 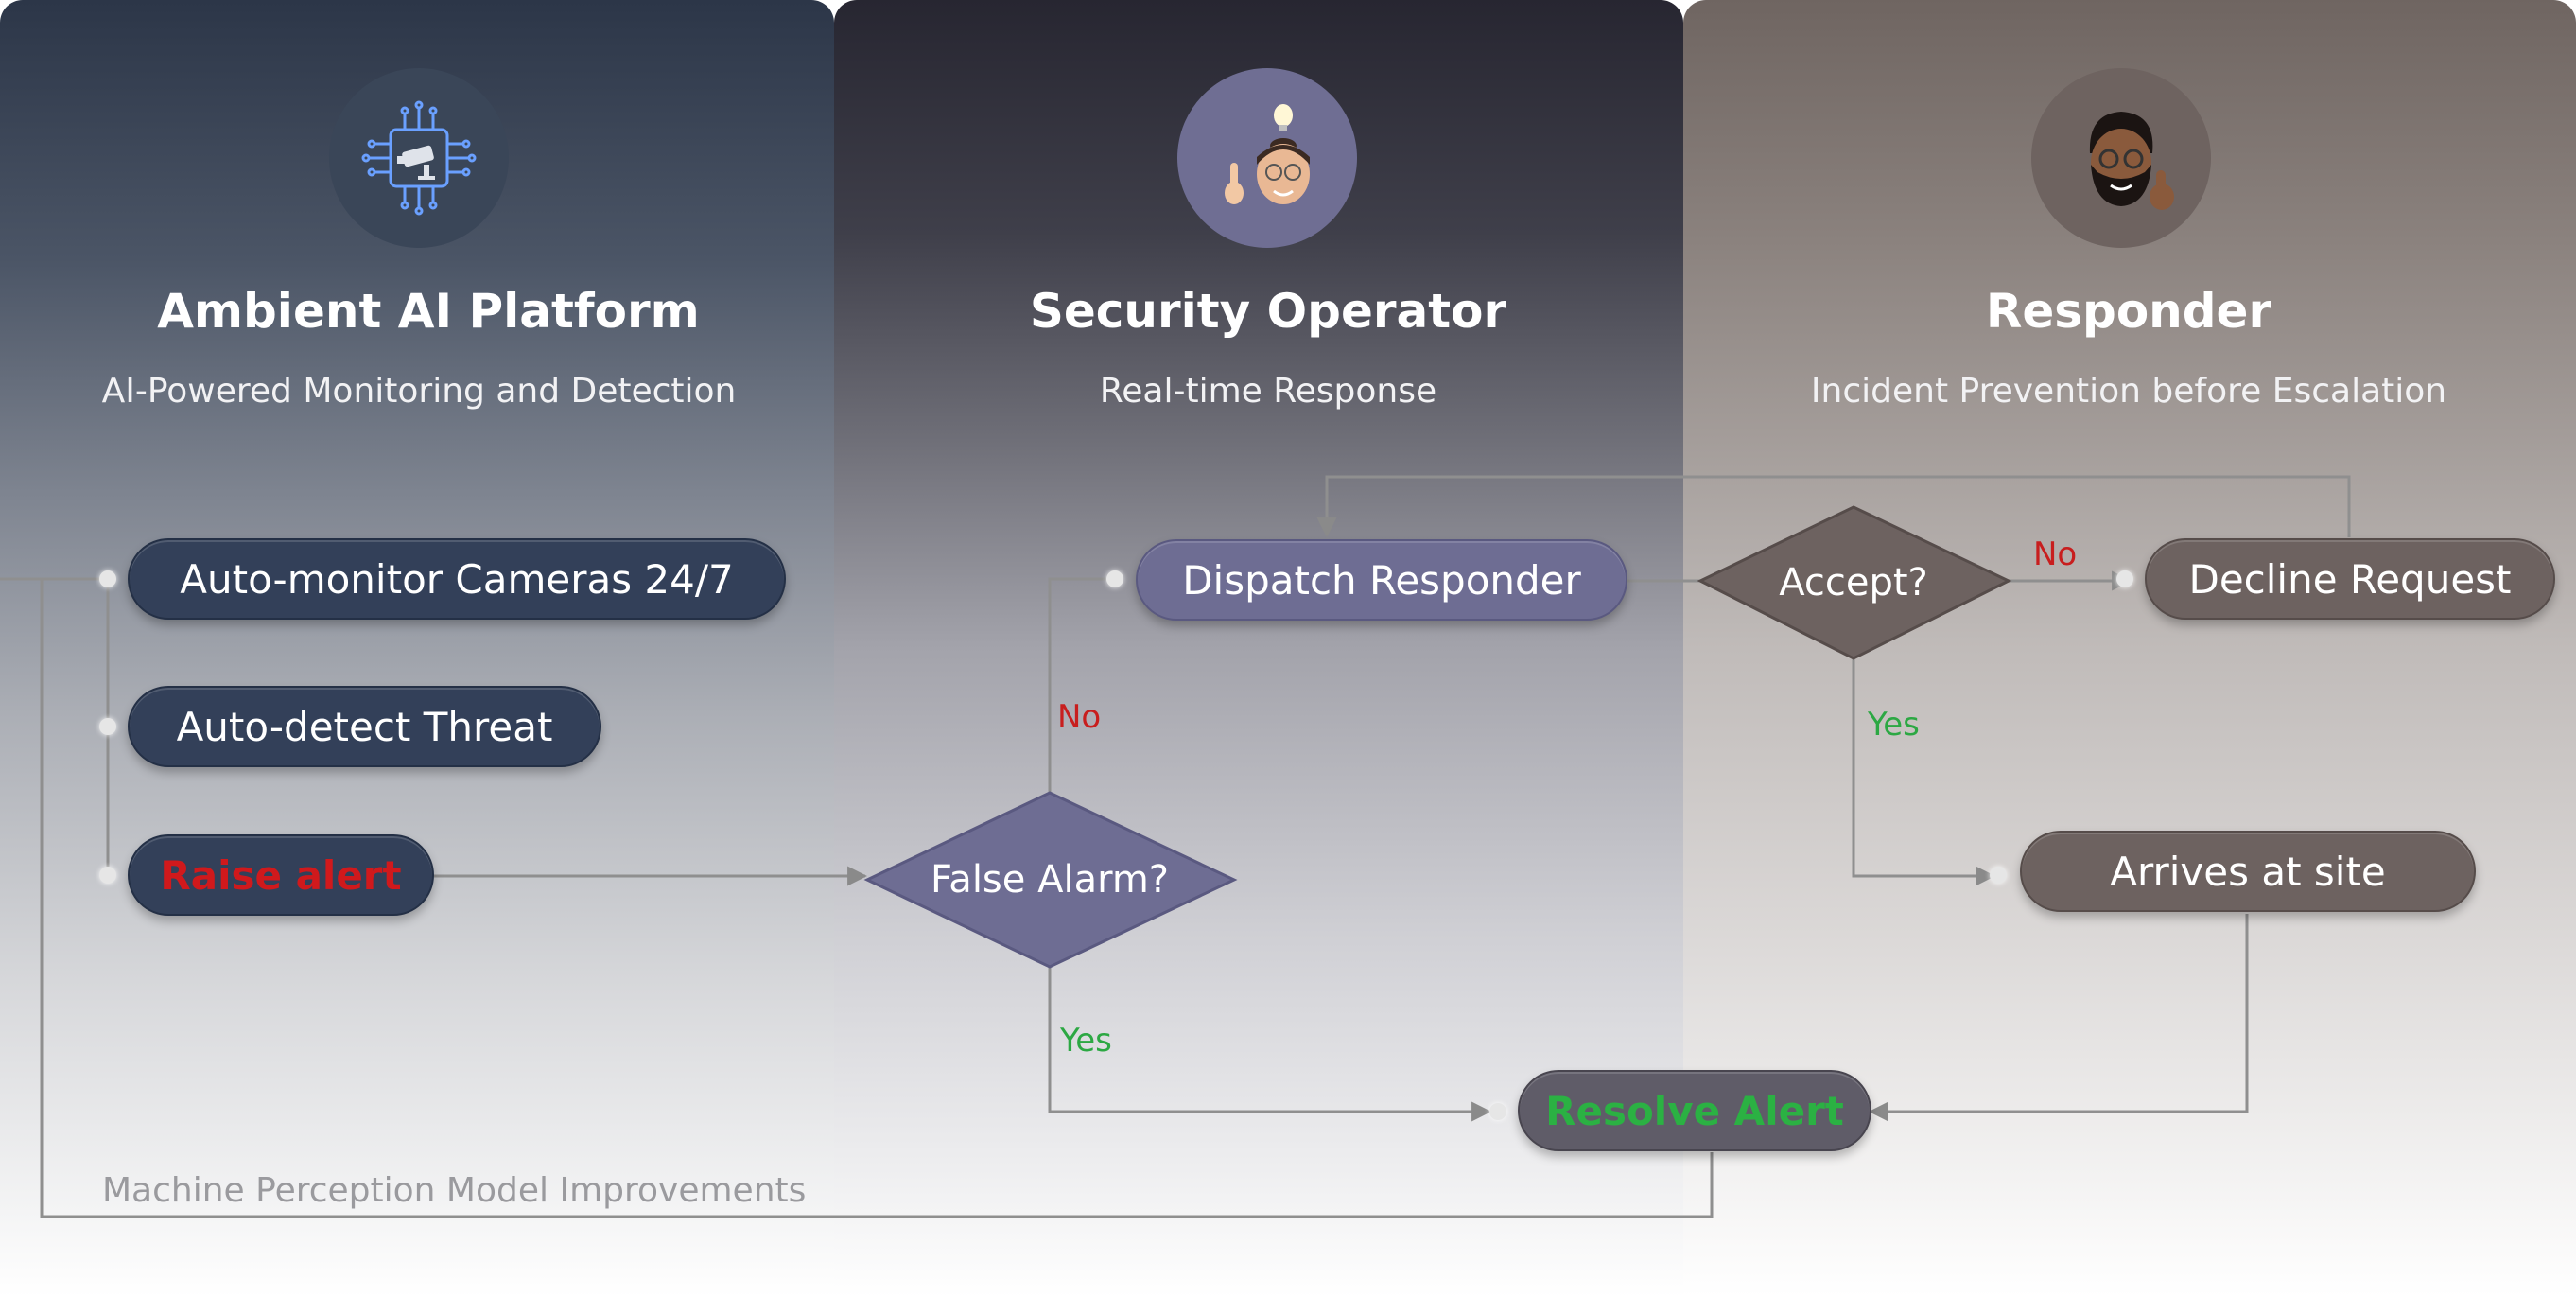 What do you see at coordinates (1694, 1110) in the screenshot?
I see `node-resolve-alert: Resolve Alert` at bounding box center [1694, 1110].